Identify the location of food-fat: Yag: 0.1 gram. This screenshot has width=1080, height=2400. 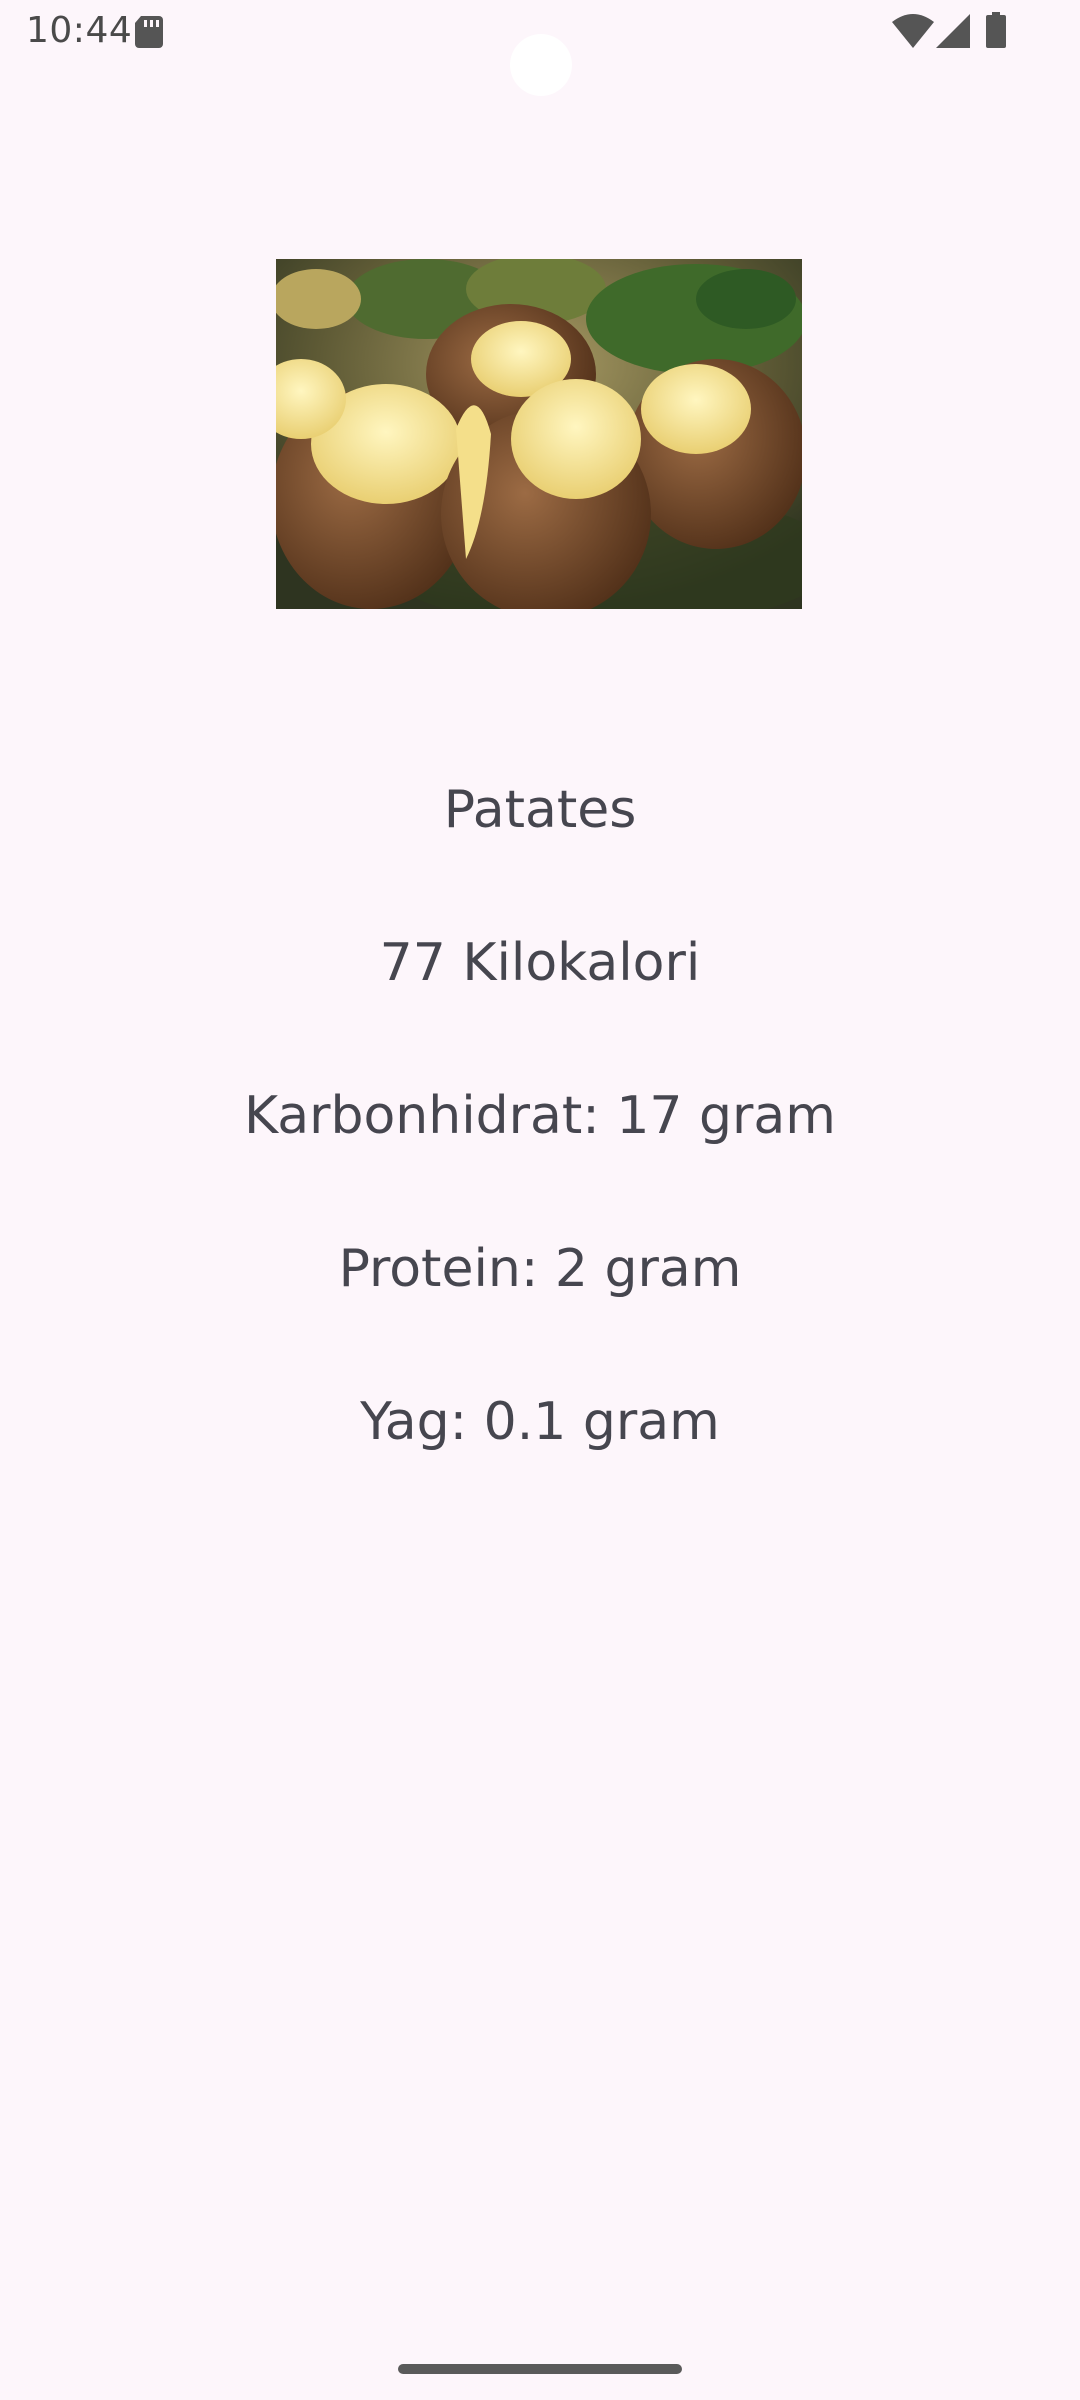
(540, 1422).